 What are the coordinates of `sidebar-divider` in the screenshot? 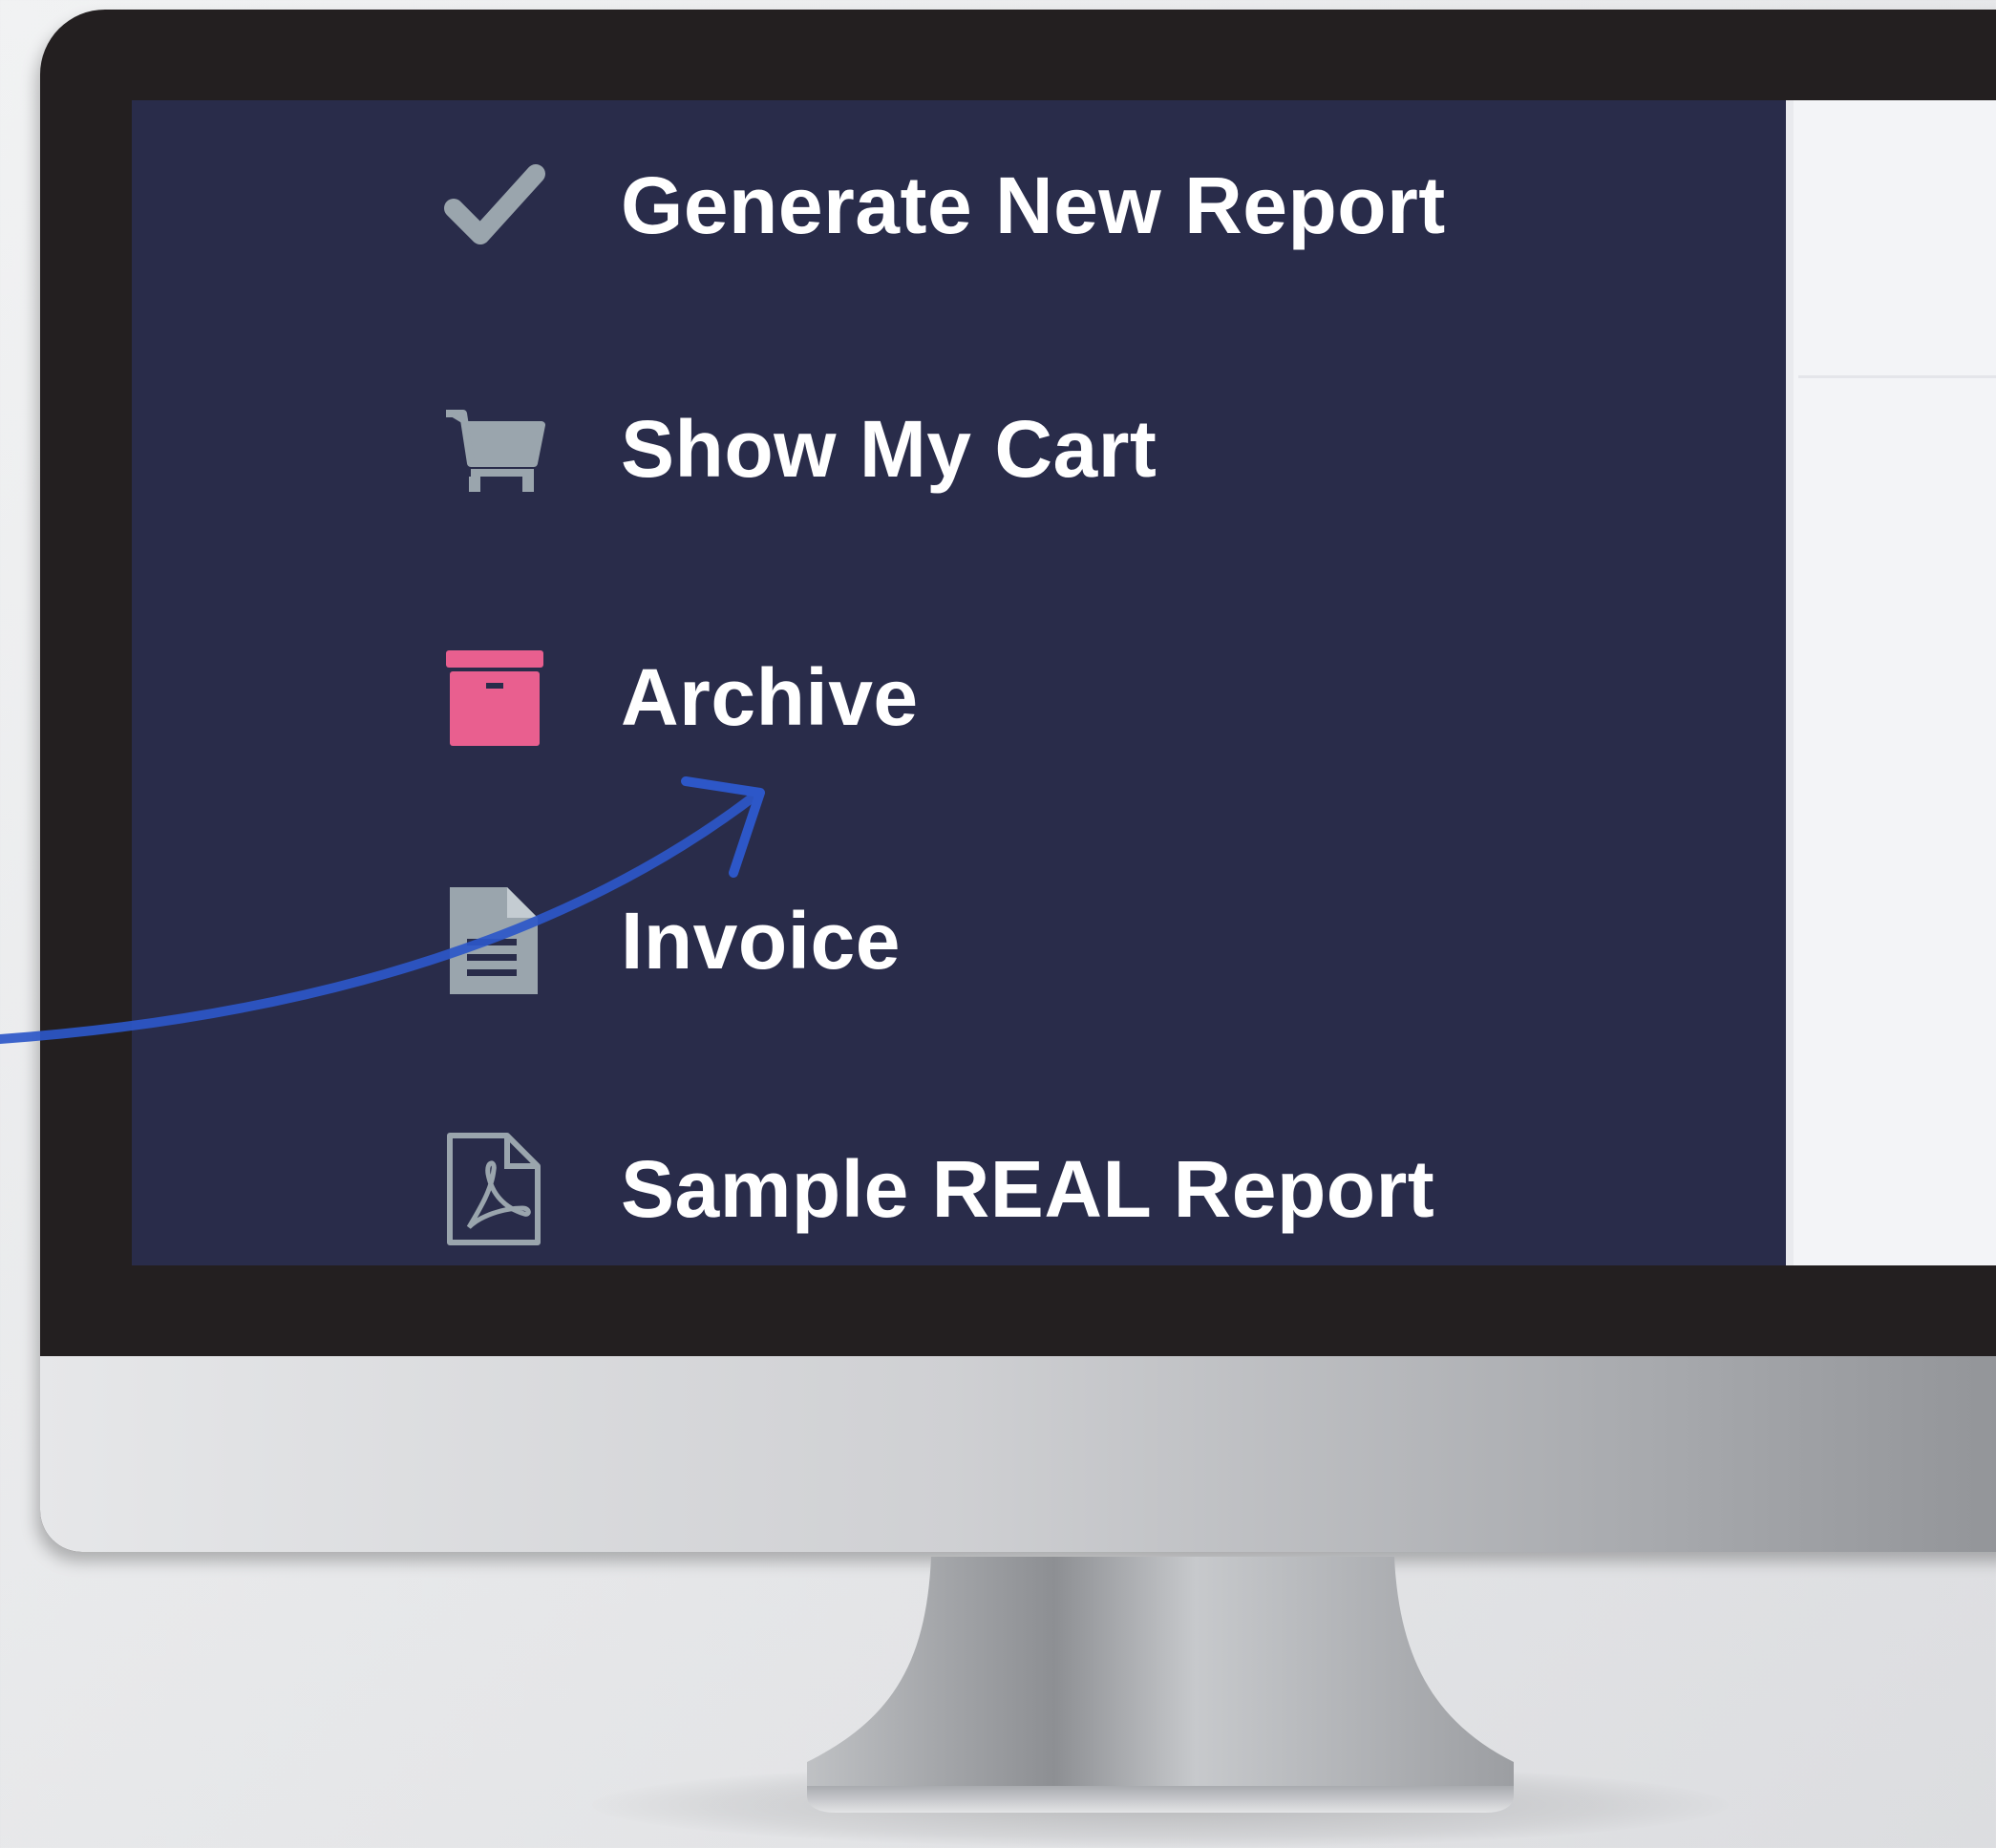 It's located at (1790, 682).